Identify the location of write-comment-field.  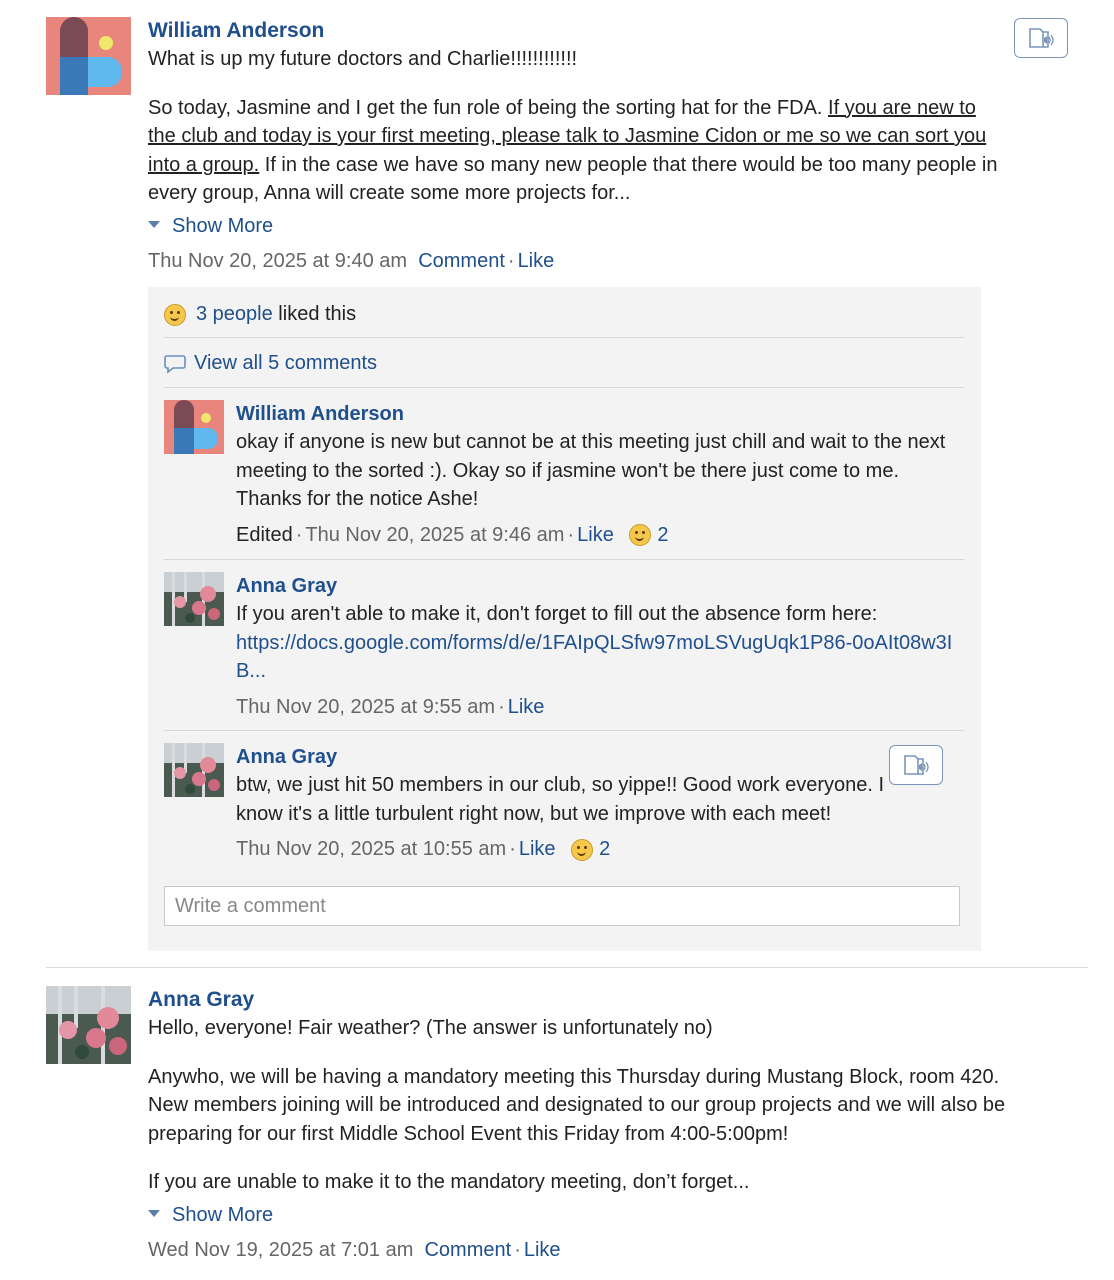
(562, 906).